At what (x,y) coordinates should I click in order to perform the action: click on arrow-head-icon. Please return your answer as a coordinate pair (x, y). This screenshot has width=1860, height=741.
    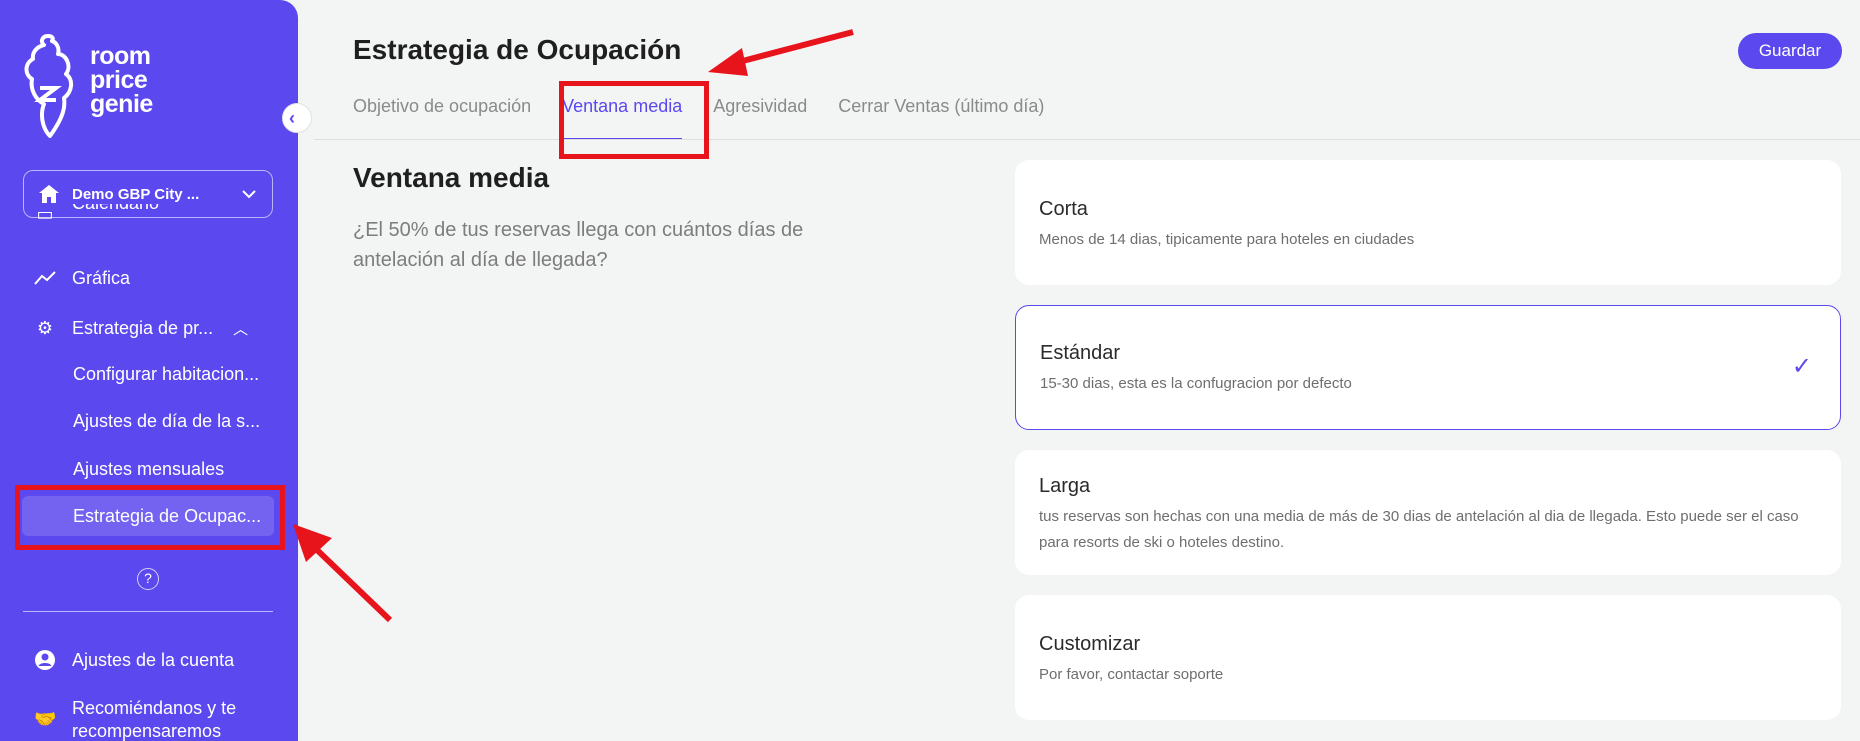
    Looking at the image, I should click on (728, 62).